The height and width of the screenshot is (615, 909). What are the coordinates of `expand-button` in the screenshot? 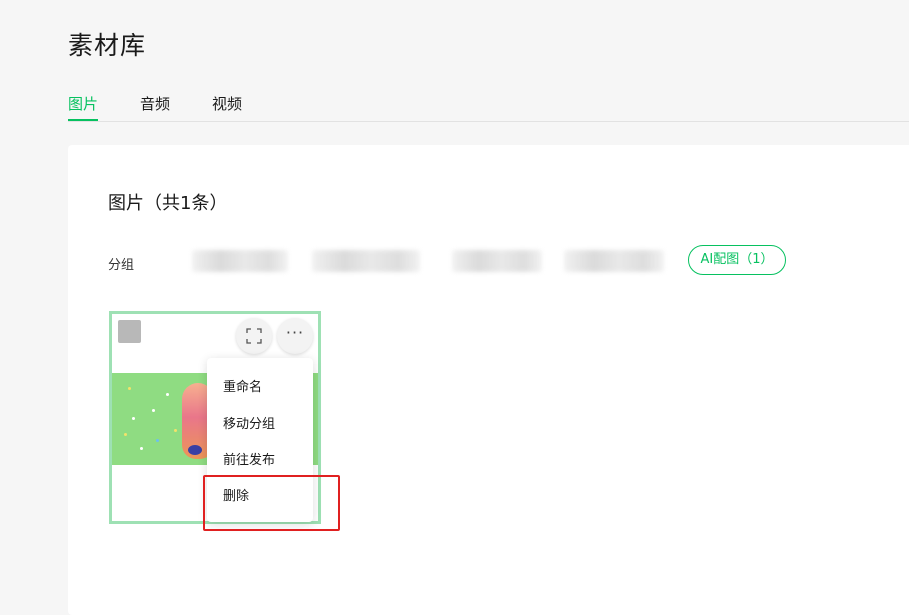 It's located at (254, 336).